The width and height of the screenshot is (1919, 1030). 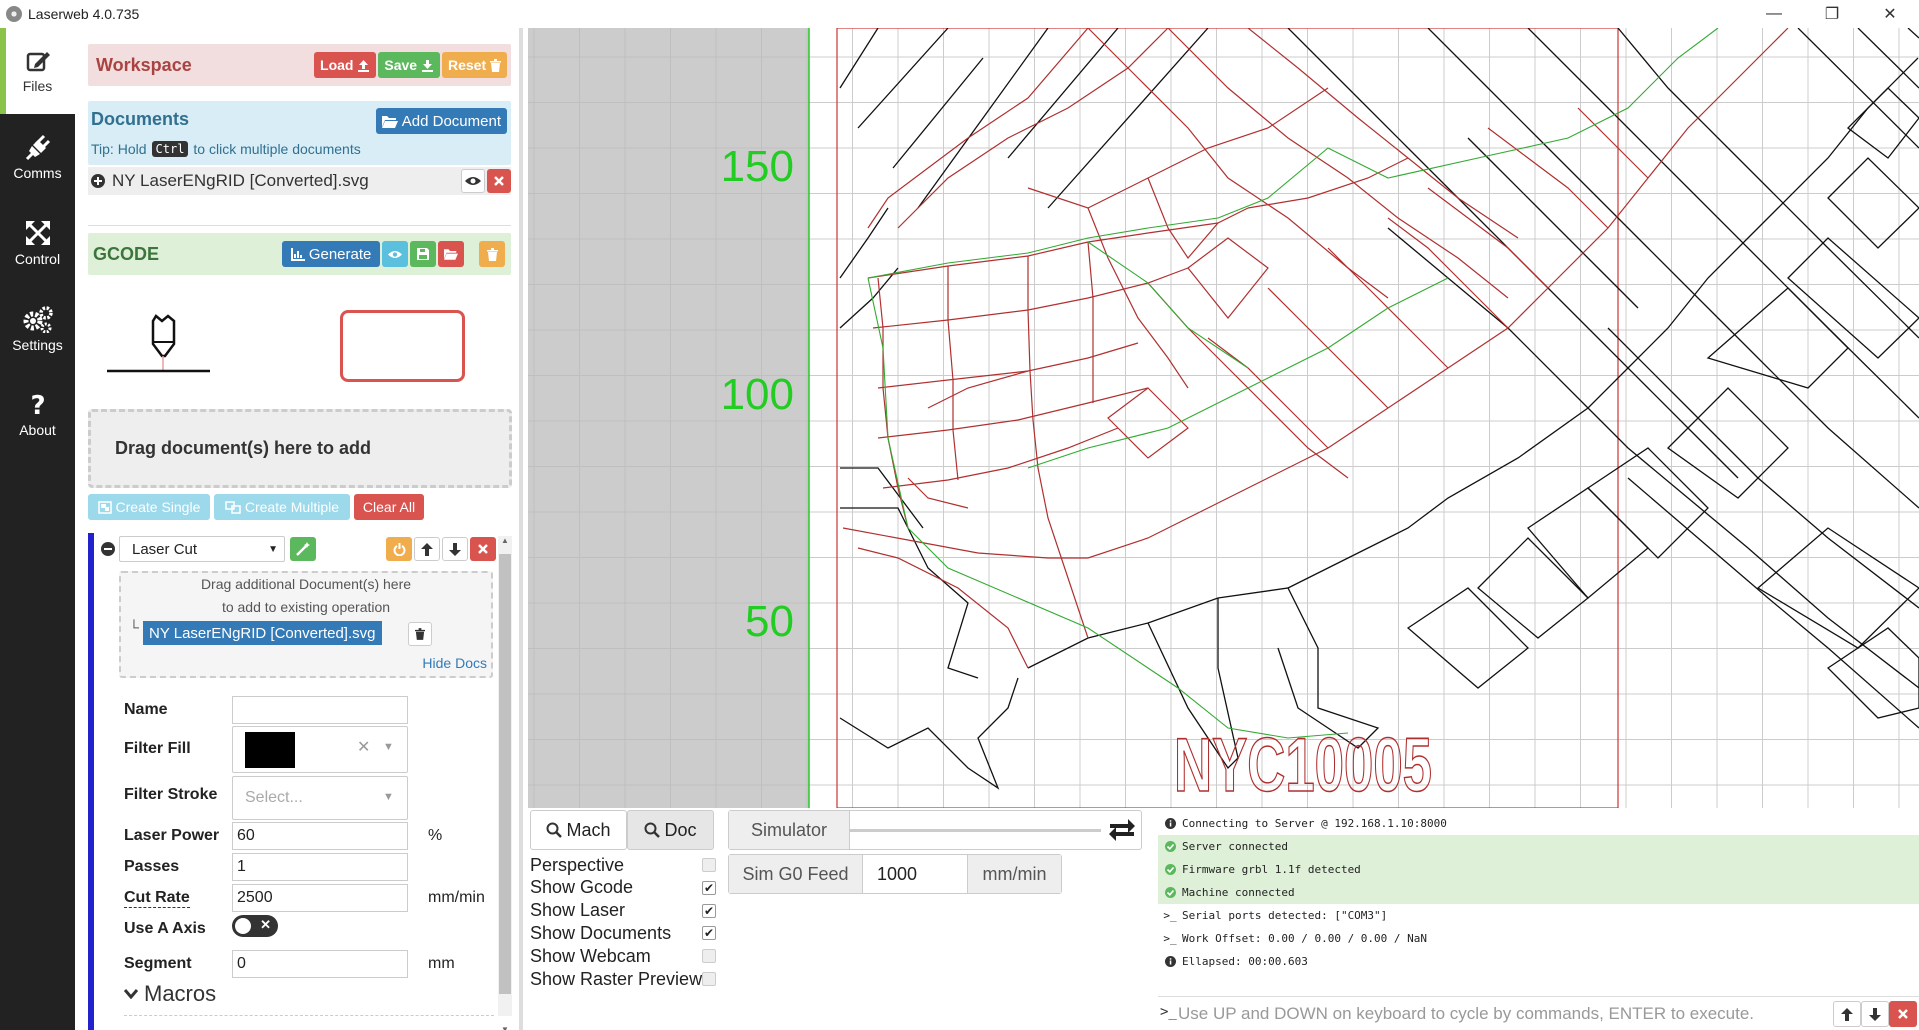 I want to click on simulator-label-box: Simulator, so click(x=789, y=830).